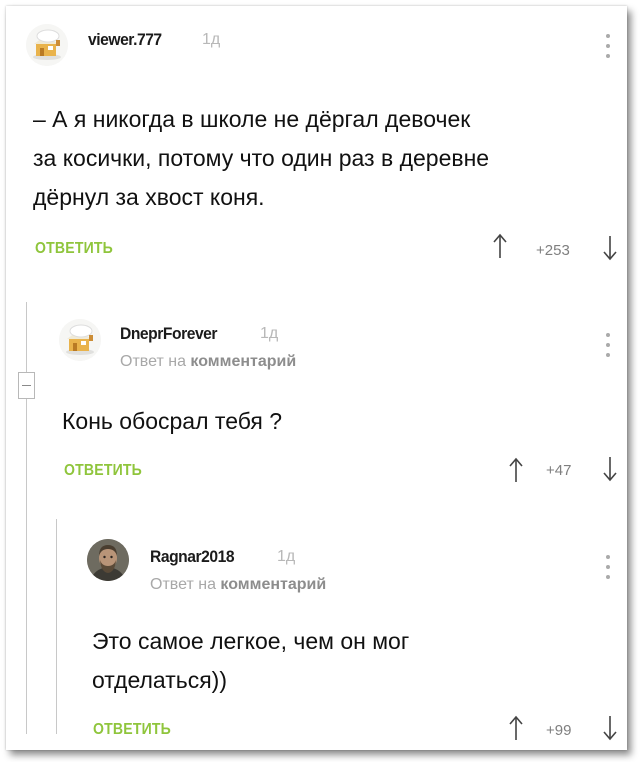 This screenshot has width=640, height=762. What do you see at coordinates (108, 560) in the screenshot?
I see `bearded-man-photo-avatar-icon` at bounding box center [108, 560].